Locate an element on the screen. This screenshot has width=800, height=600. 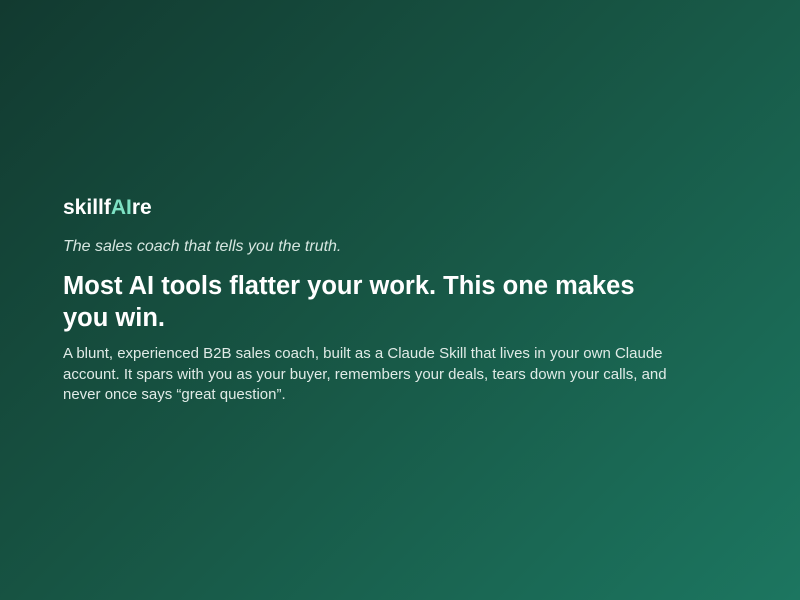
logo-text-ai: AI is located at coordinates (121, 207).